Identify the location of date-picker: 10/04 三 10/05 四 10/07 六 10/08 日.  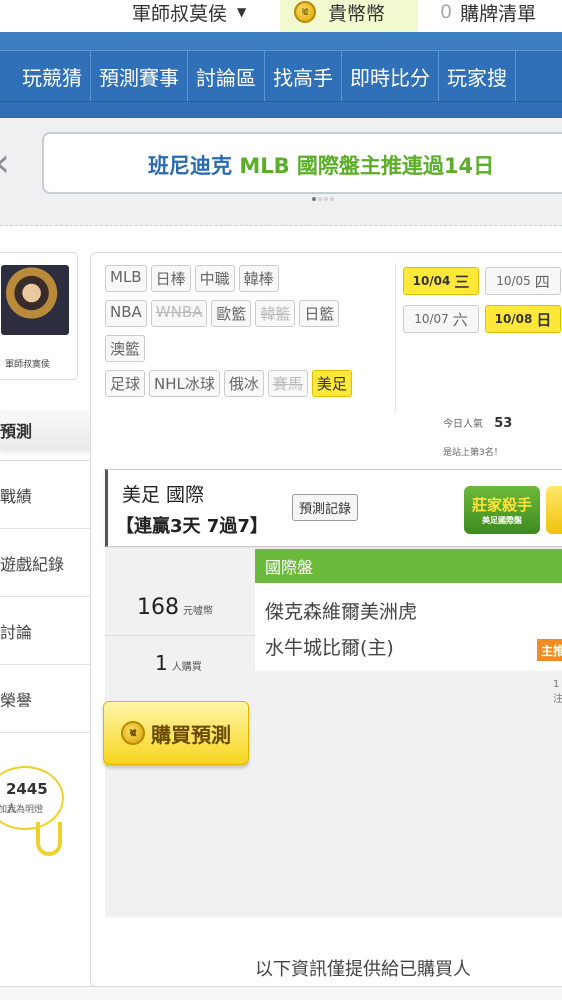
(482, 305).